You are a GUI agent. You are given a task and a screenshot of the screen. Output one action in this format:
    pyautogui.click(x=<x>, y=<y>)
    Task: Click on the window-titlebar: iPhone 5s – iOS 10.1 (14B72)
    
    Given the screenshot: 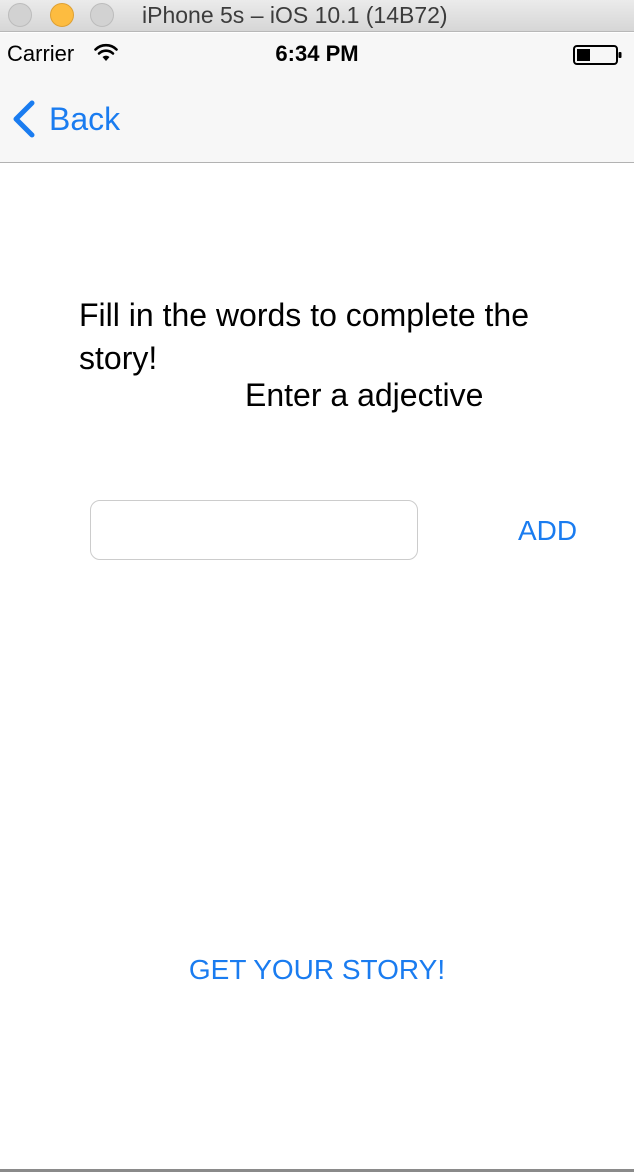 What is the action you would take?
    pyautogui.click(x=317, y=16)
    